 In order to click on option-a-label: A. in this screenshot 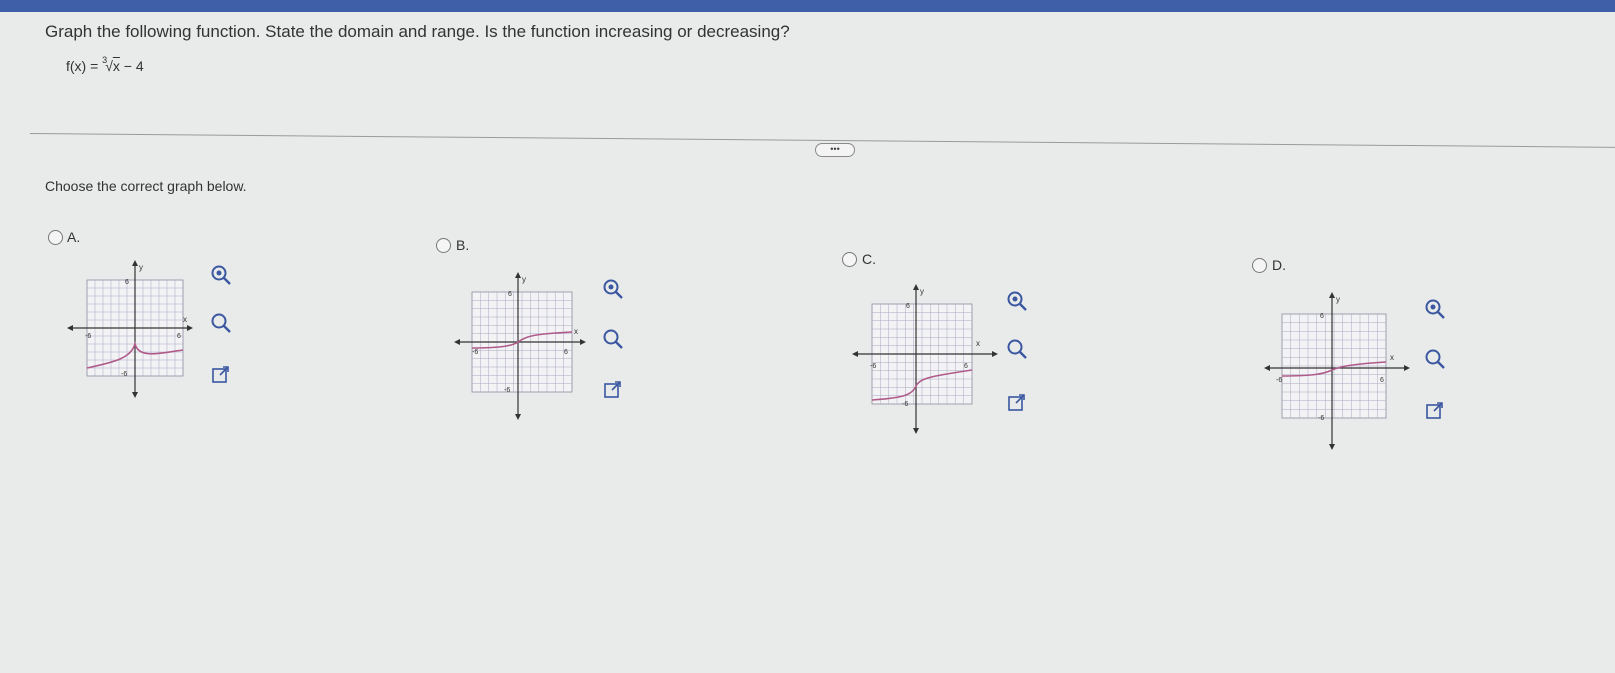, I will do `click(74, 237)`.